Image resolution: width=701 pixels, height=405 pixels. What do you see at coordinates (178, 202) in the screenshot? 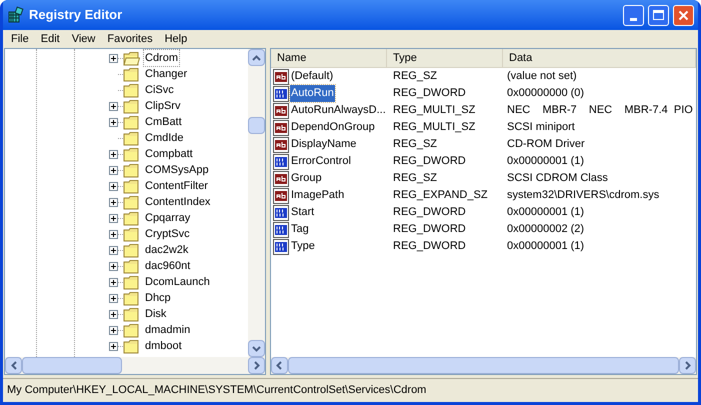
I see `tree-item: ContentIndex` at bounding box center [178, 202].